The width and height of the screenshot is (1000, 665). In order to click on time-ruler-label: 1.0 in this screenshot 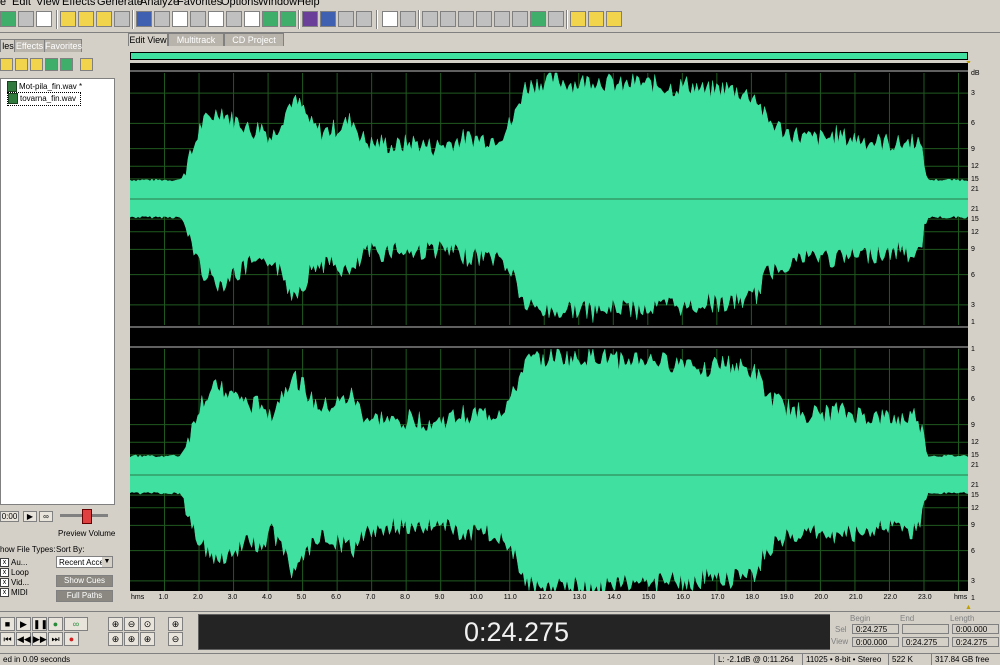, I will do `click(163, 597)`.